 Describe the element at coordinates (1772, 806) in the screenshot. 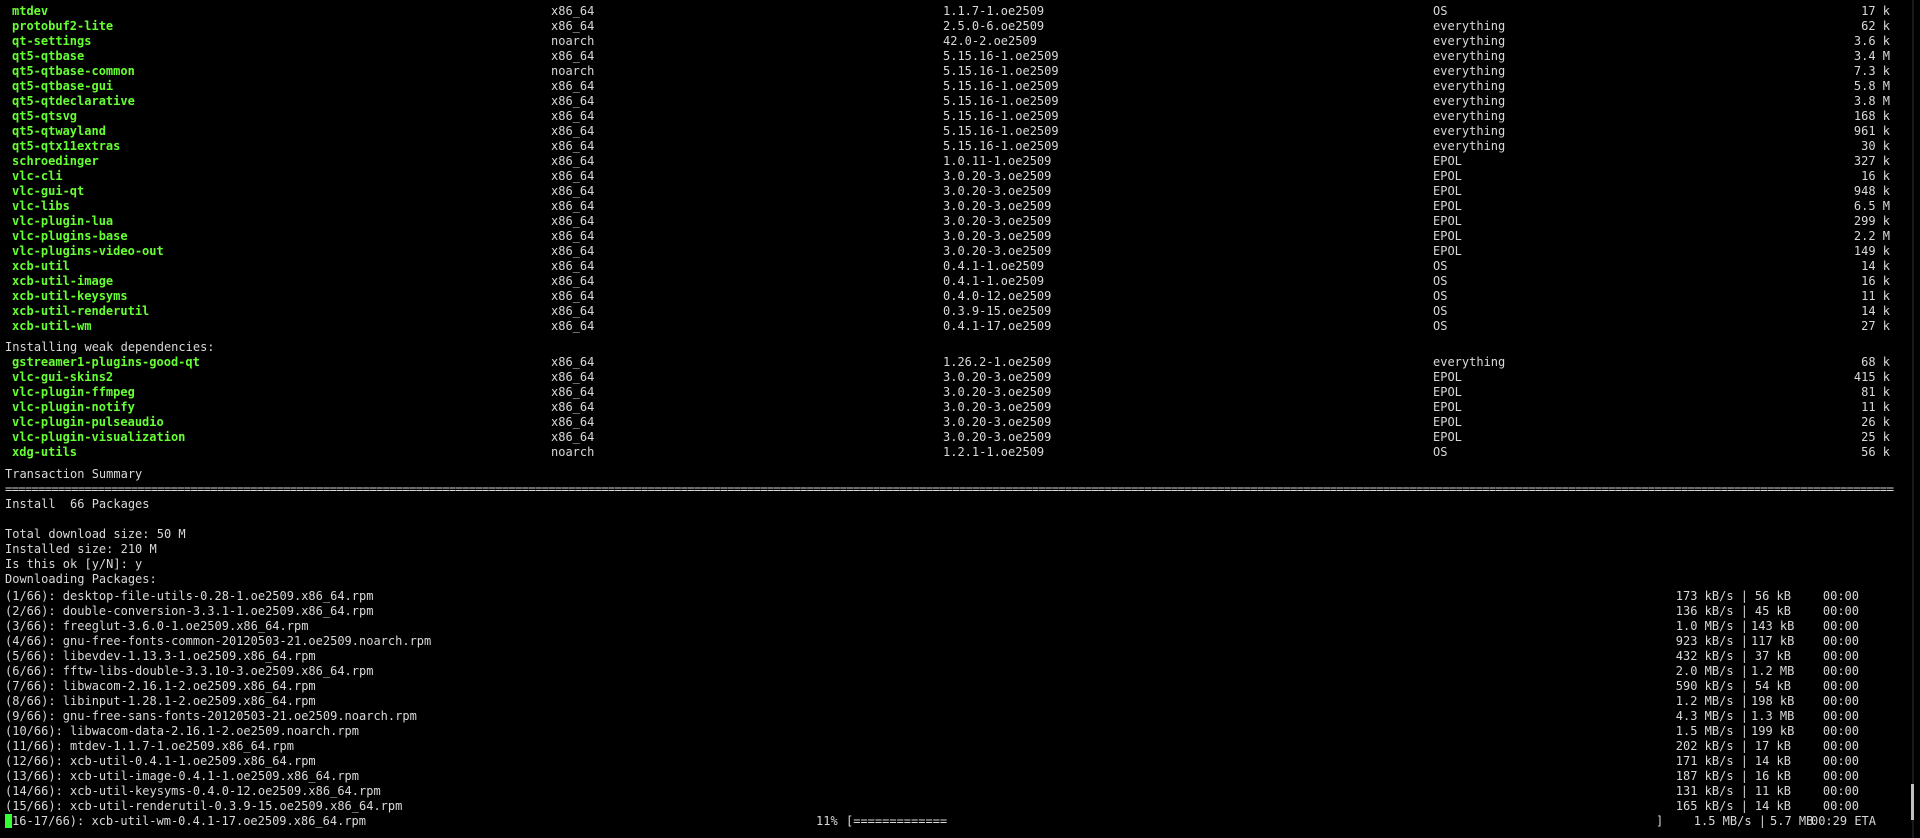

I see `download-size: 14 kB` at that location.